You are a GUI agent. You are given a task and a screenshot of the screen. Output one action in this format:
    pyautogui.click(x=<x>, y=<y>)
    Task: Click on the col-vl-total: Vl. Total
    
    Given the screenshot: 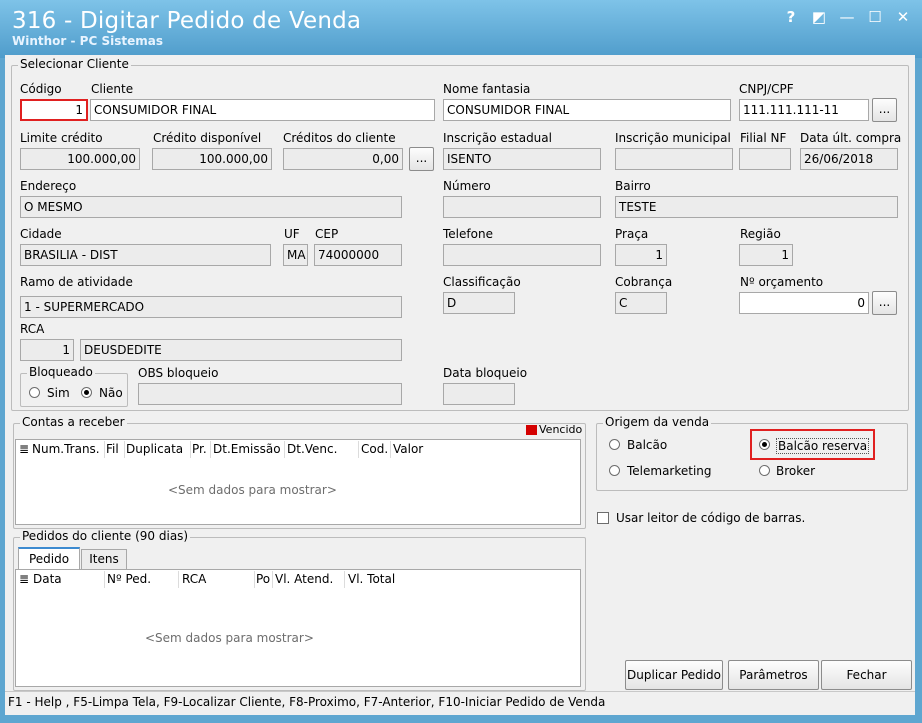 What is the action you would take?
    pyautogui.click(x=371, y=579)
    